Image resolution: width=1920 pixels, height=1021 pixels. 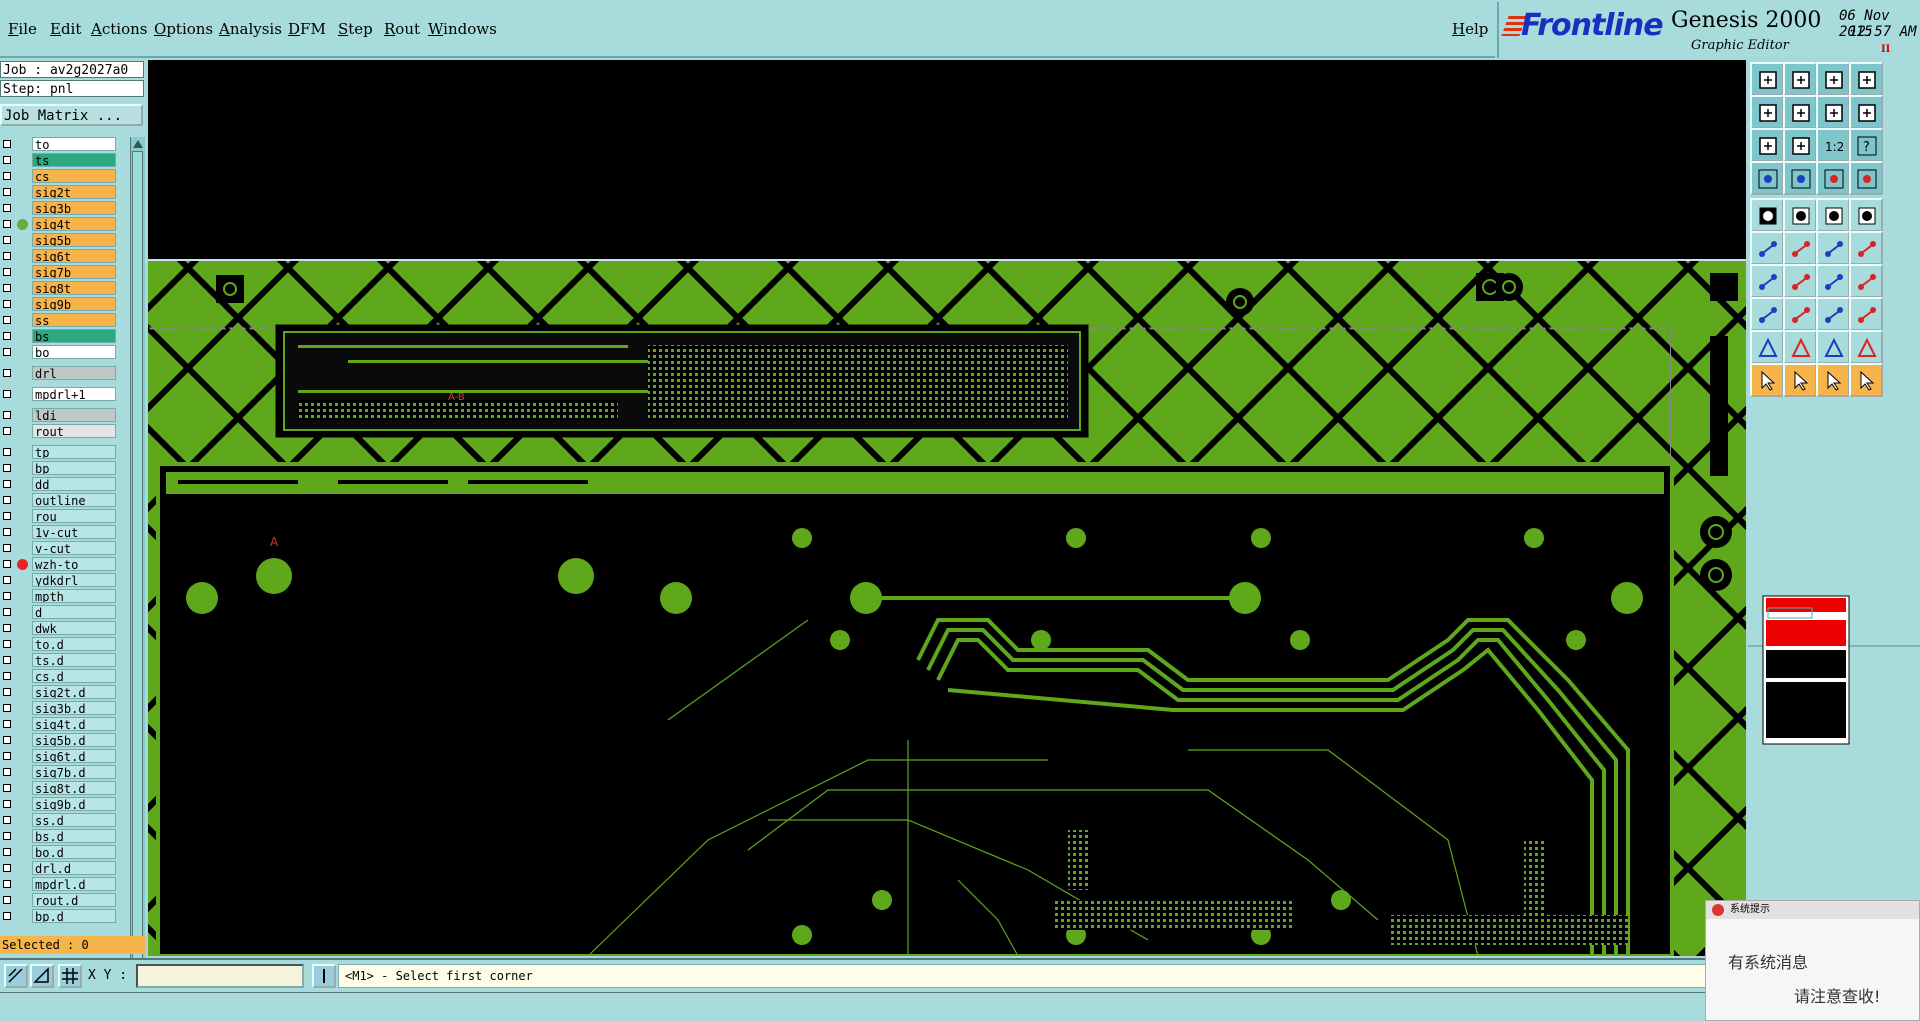 I want to click on layer-row: tp, so click(x=59, y=452).